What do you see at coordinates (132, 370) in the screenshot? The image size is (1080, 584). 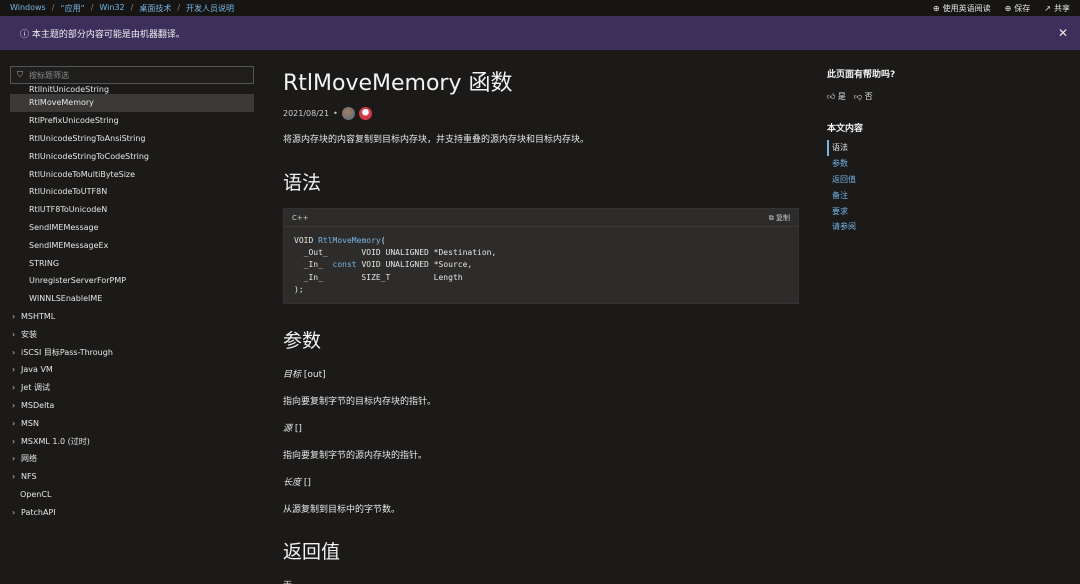 I see `sidebar-group: › Java VM` at bounding box center [132, 370].